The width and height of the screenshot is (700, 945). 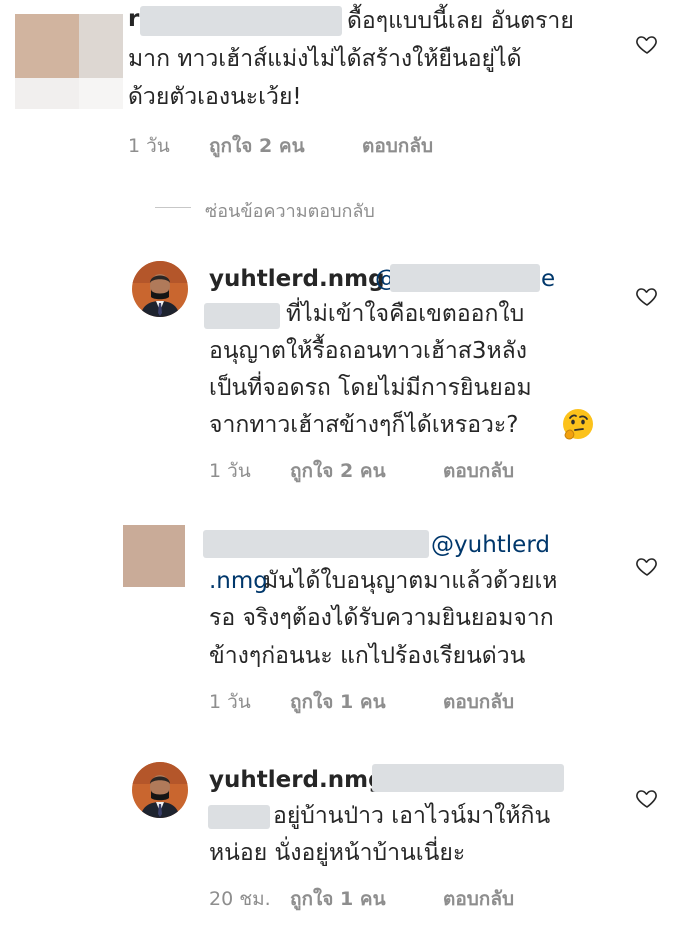 I want to click on comment-text-line: ด้วยตัวเองนะเว้ย!, so click(x=215, y=97).